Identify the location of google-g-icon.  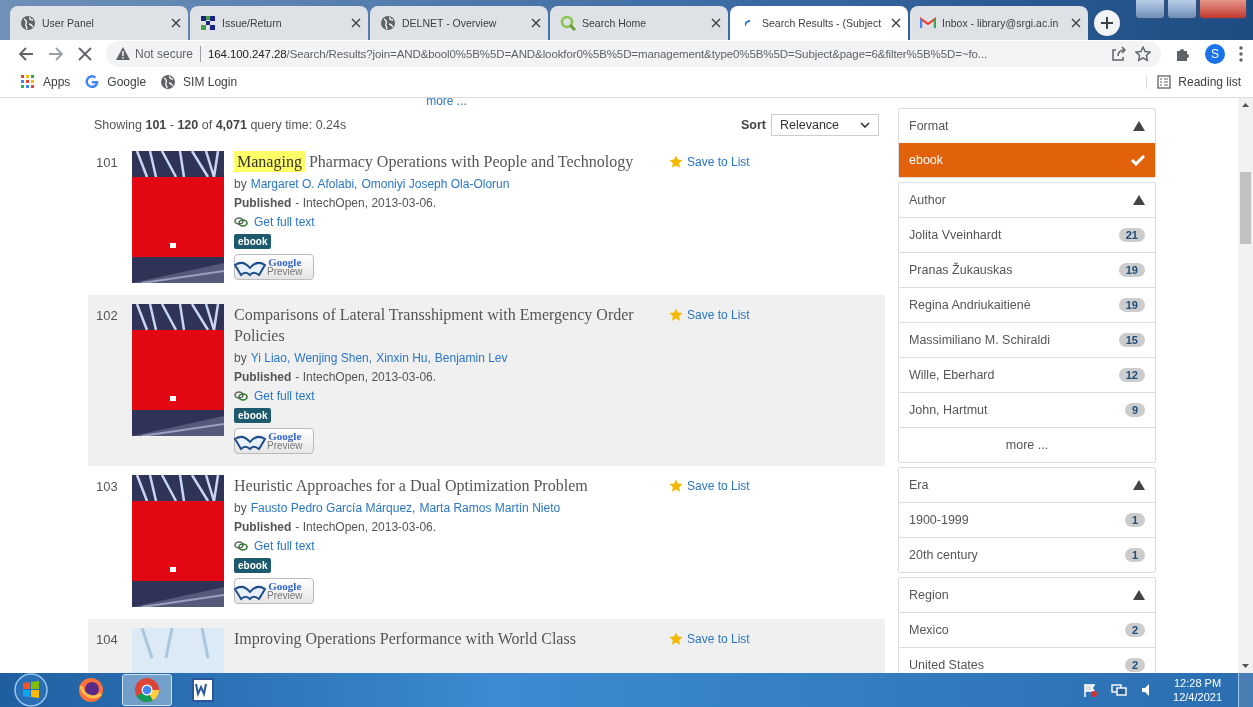
(92, 82).